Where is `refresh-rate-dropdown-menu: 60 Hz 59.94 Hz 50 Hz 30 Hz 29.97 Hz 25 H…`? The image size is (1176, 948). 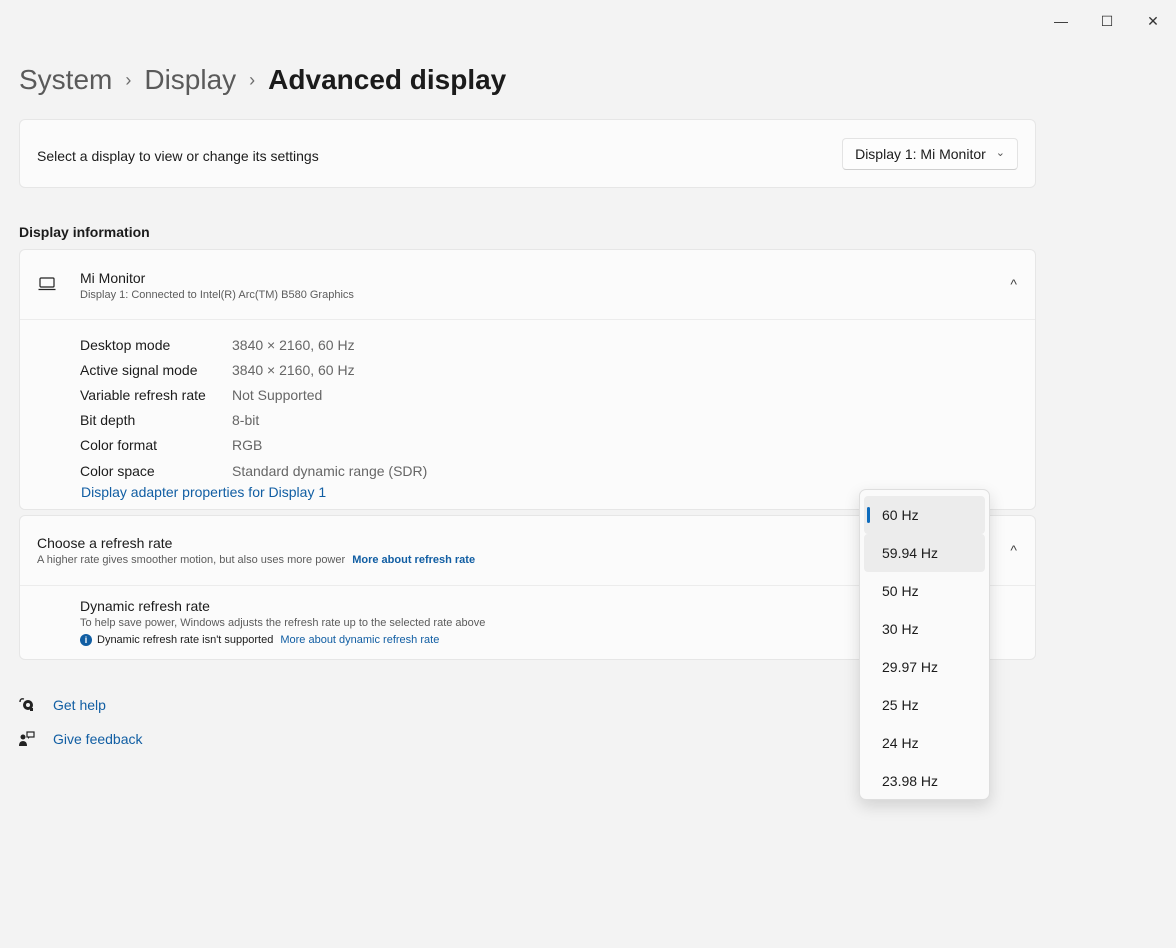
refresh-rate-dropdown-menu: 60 Hz 59.94 Hz 50 Hz 30 Hz 29.97 Hz 25 H… is located at coordinates (924, 644).